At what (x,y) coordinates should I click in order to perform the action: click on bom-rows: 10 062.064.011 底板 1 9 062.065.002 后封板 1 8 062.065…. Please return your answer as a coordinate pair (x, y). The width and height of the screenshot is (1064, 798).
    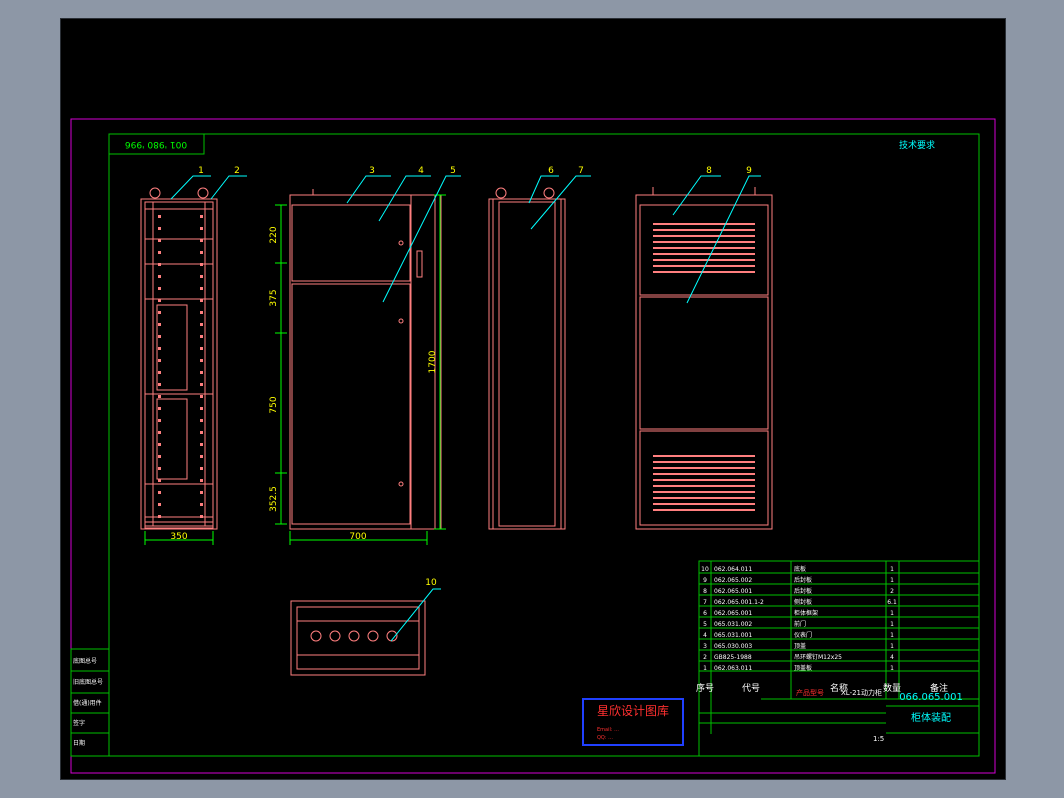
    Looking at the image, I should click on (839, 618).